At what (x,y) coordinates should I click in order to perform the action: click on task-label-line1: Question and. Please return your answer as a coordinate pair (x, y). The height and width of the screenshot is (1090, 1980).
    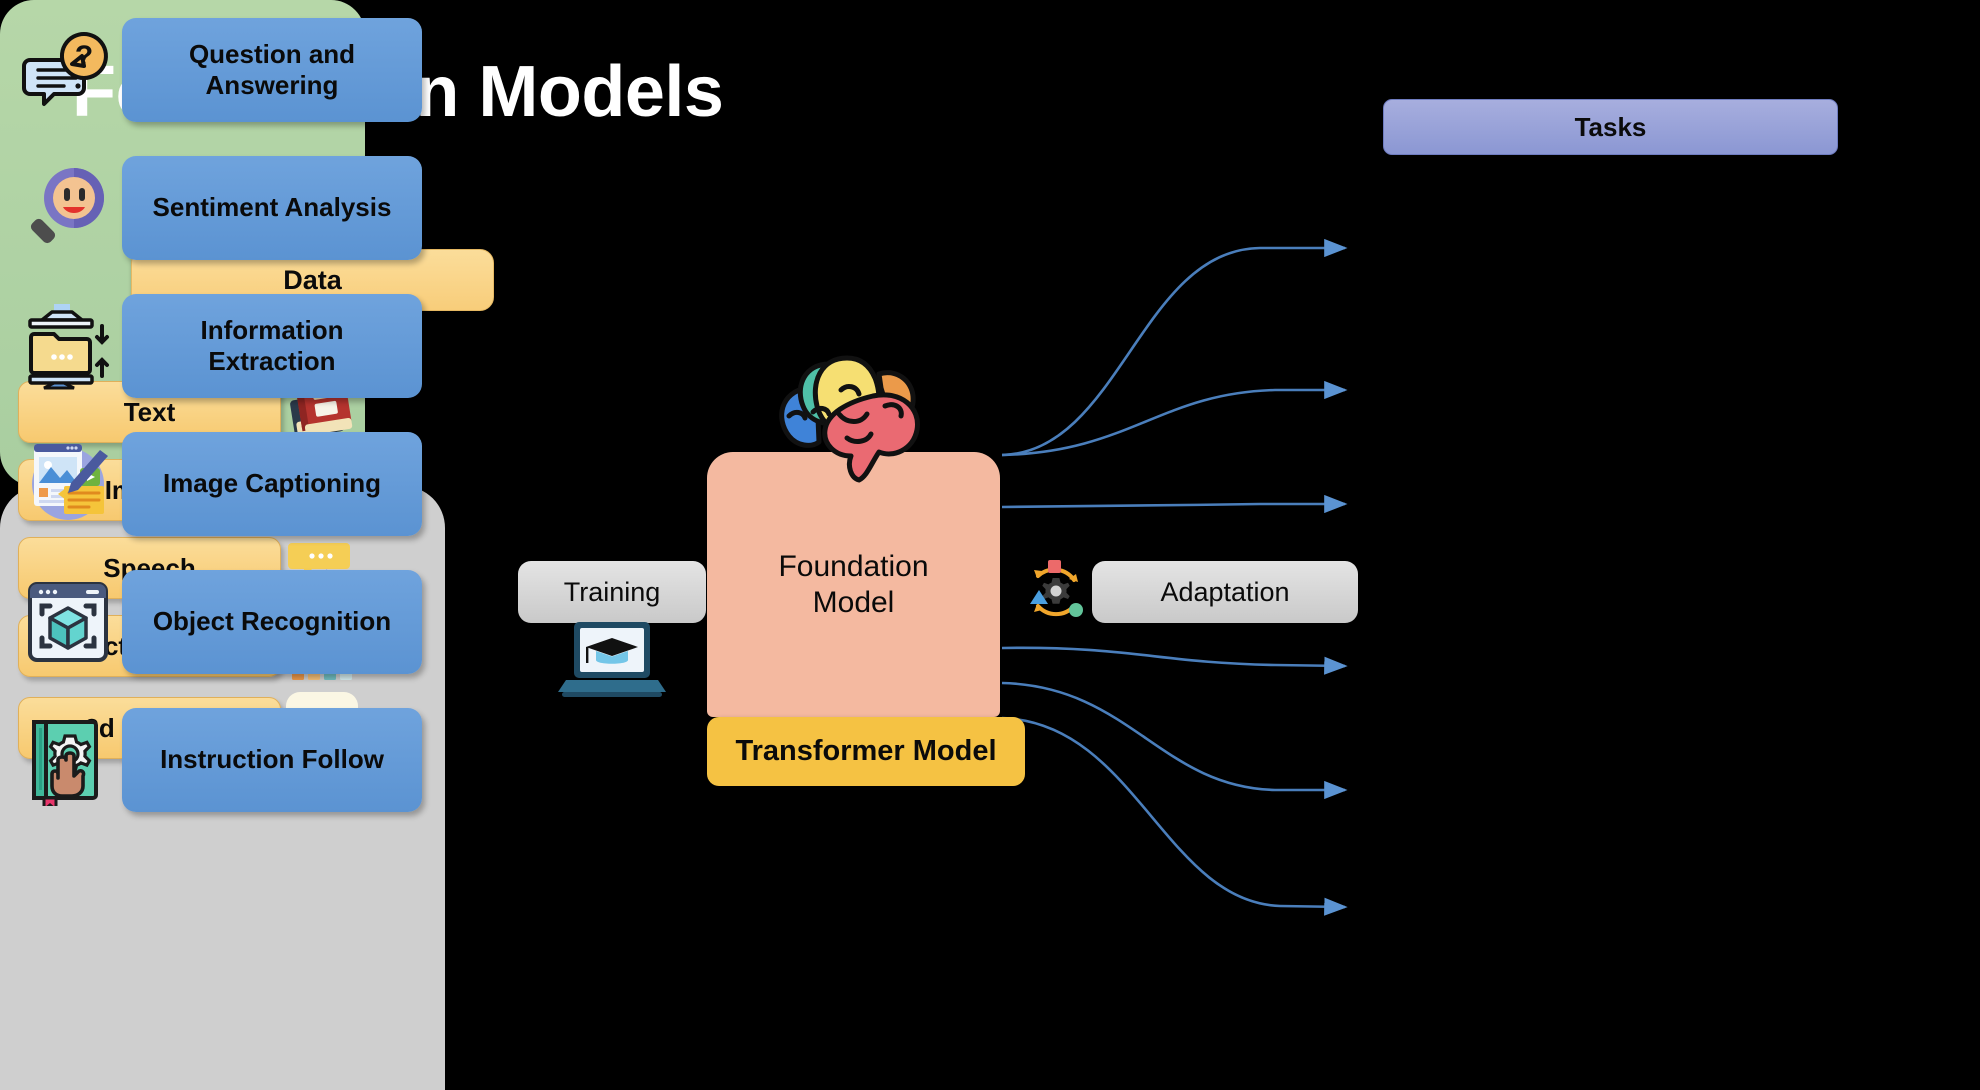
    Looking at the image, I should click on (272, 53).